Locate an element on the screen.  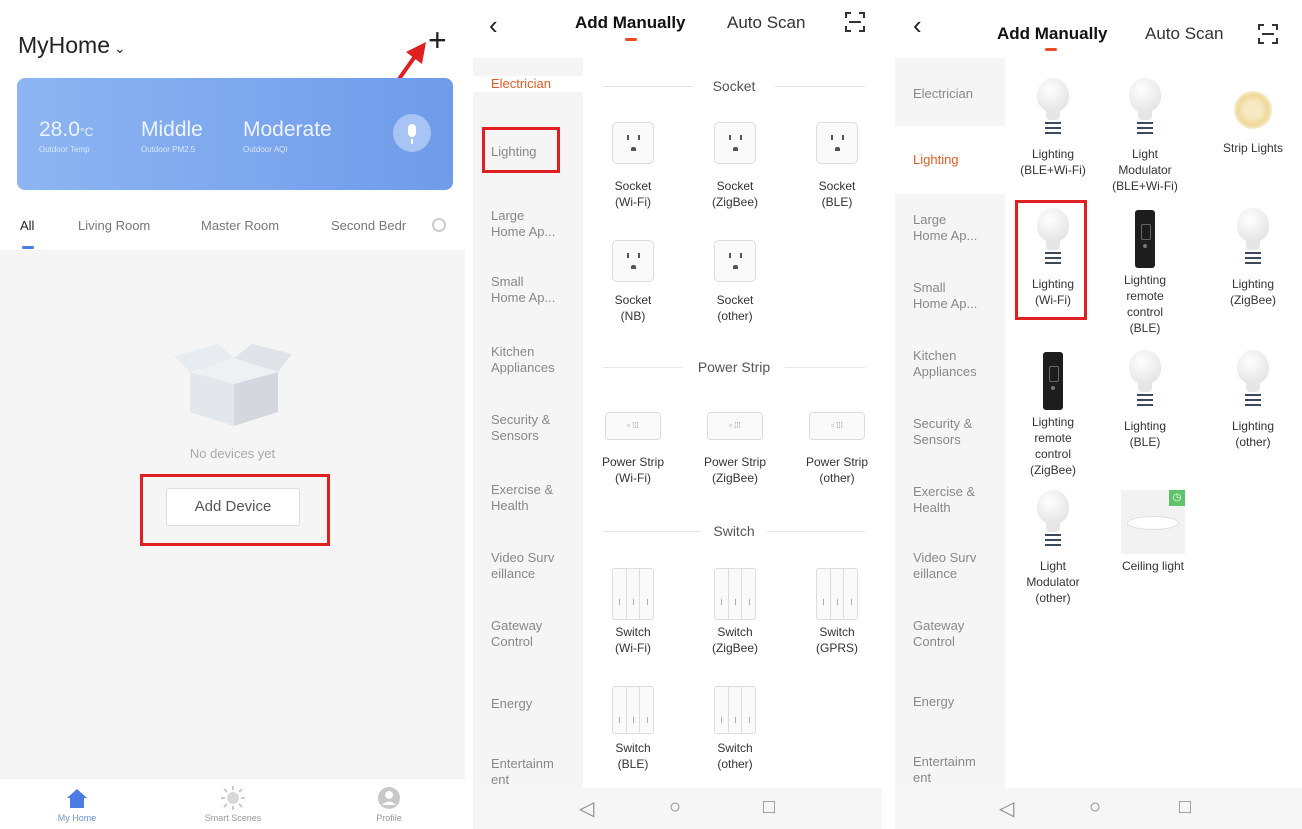
device-switch-ble: Switch (BLE) is located at coordinates (633, 729).